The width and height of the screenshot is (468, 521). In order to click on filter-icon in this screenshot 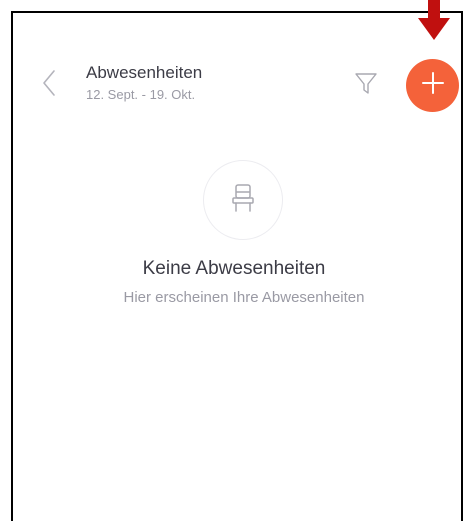, I will do `click(366, 85)`.